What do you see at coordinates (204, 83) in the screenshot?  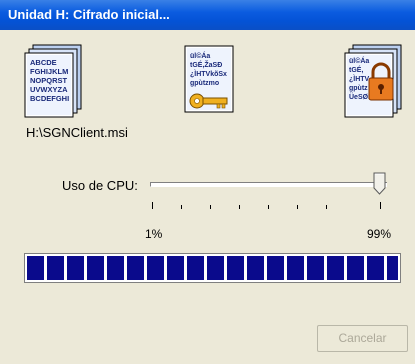 I see `icon-text-line: gpùtzmo` at bounding box center [204, 83].